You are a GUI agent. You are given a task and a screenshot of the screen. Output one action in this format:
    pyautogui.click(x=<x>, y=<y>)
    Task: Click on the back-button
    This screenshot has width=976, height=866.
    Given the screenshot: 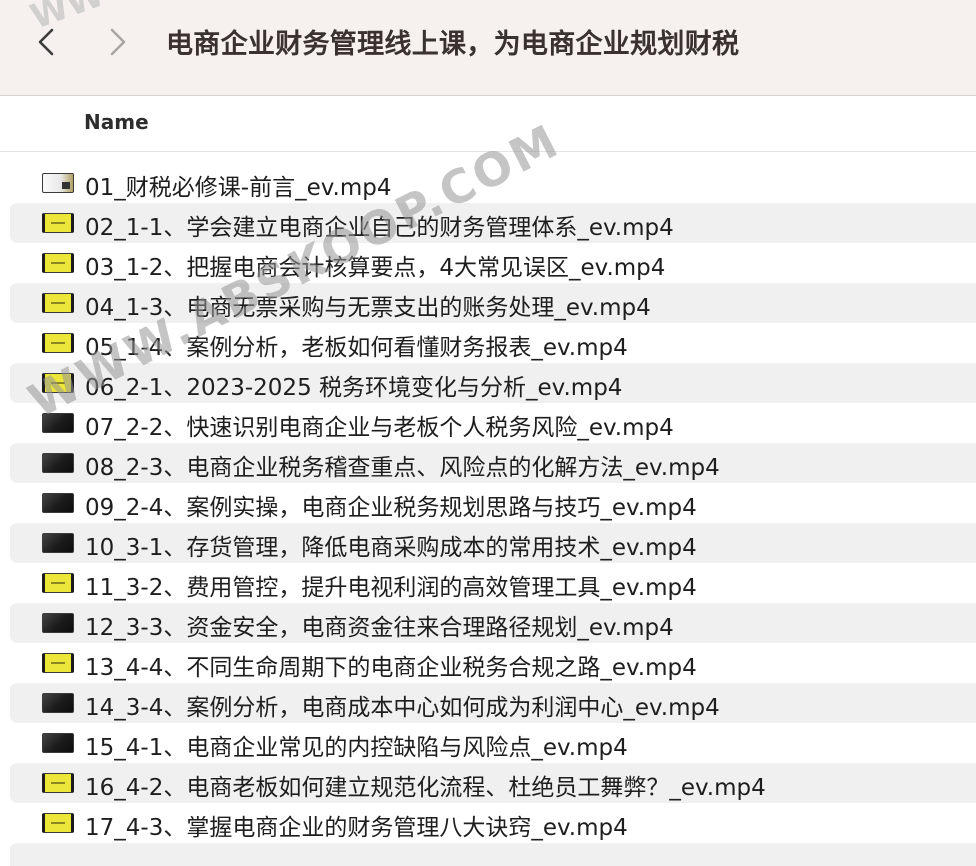 What is the action you would take?
    pyautogui.click(x=46, y=42)
    